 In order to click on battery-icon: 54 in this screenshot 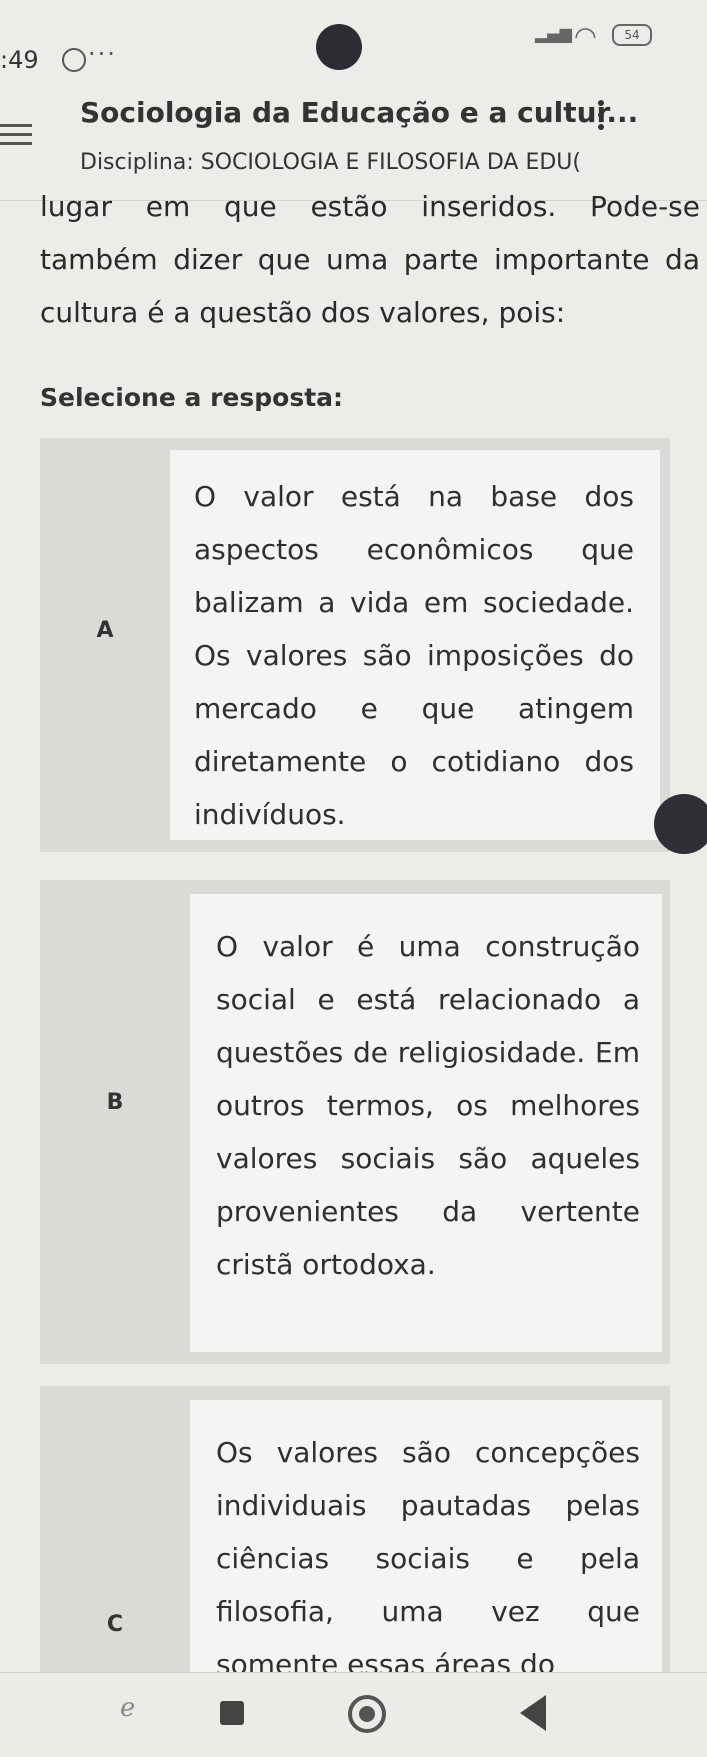, I will do `click(632, 35)`.